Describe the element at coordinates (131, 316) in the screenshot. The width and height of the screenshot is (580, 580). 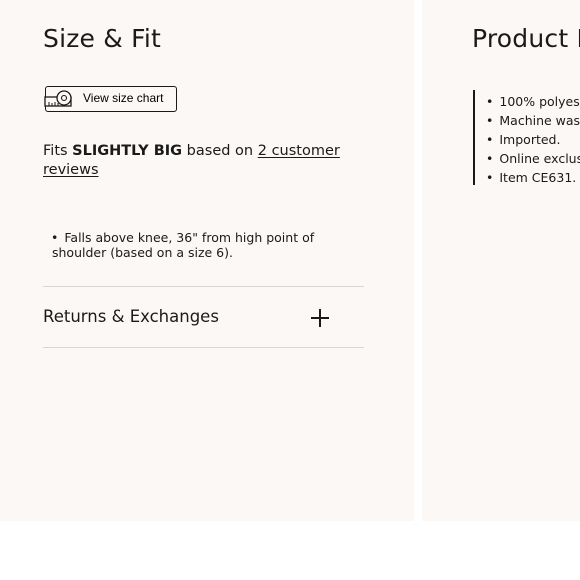
I see `returns-exchanges-title: Returns & Exchanges` at that location.